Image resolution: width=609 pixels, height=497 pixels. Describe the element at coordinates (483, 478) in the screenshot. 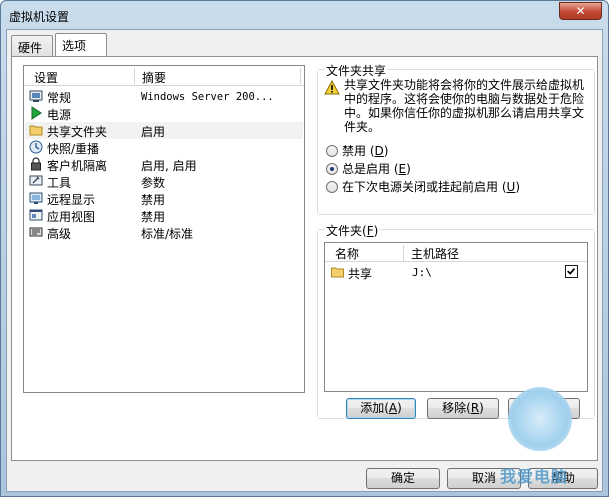

I see `button-label: 取消` at that location.